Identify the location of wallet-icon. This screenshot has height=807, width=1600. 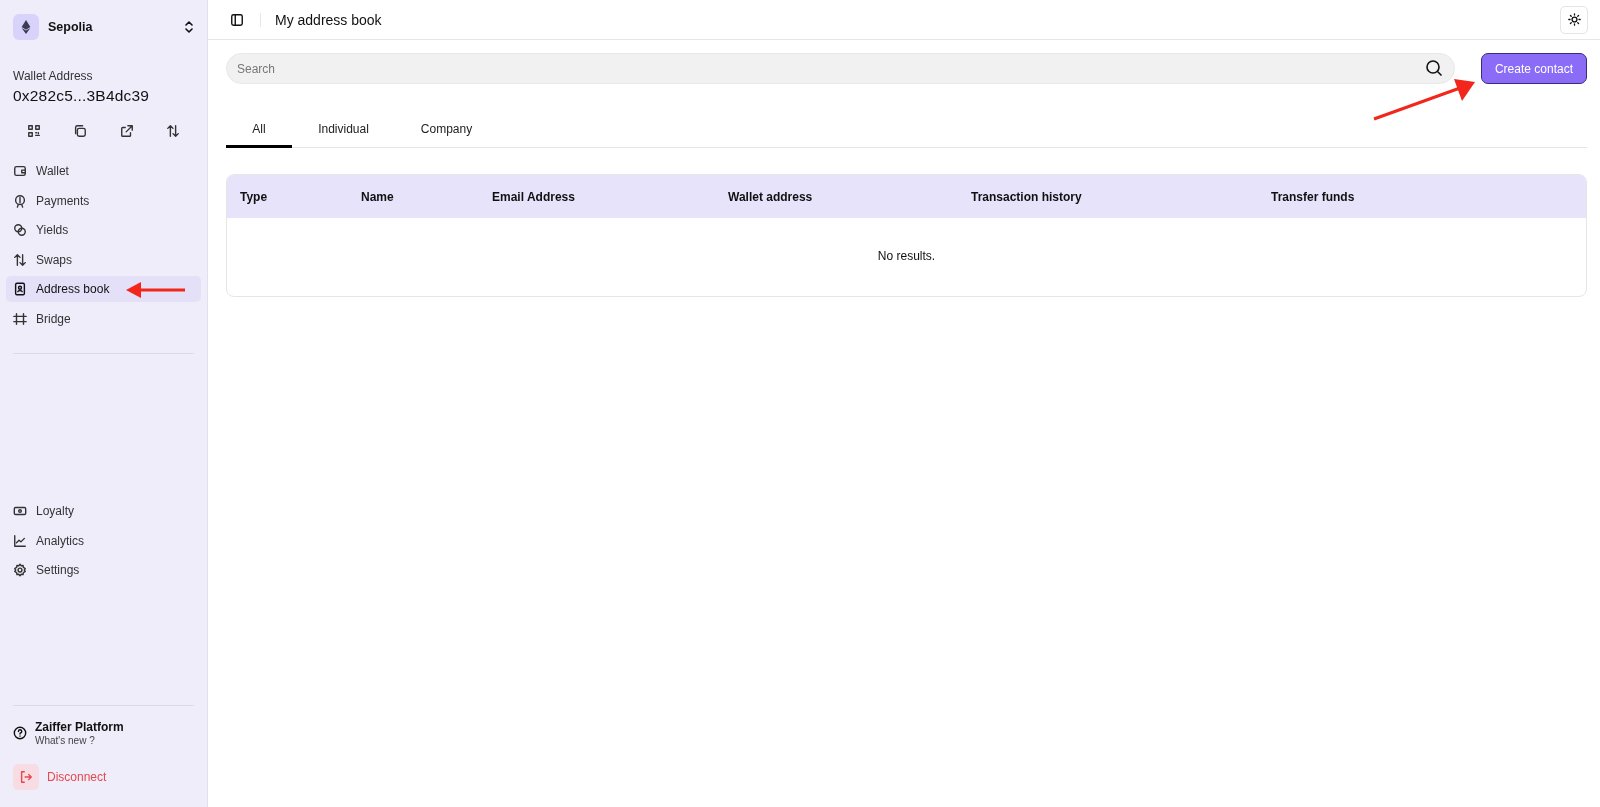
(20, 171).